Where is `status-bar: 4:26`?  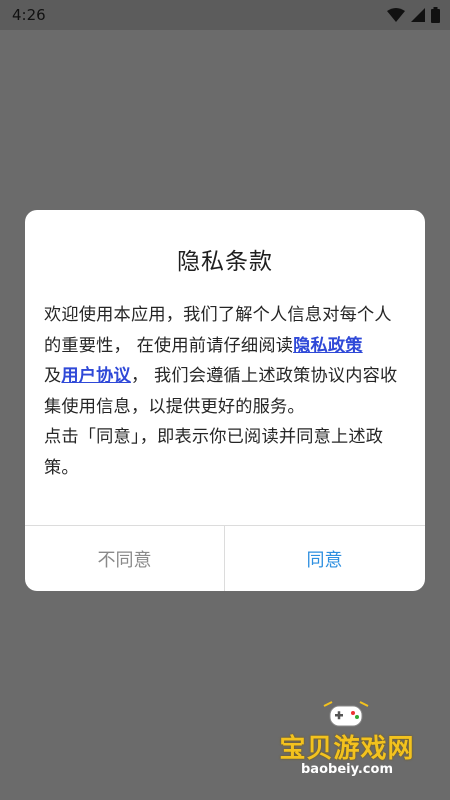
status-bar: 4:26 is located at coordinates (225, 15).